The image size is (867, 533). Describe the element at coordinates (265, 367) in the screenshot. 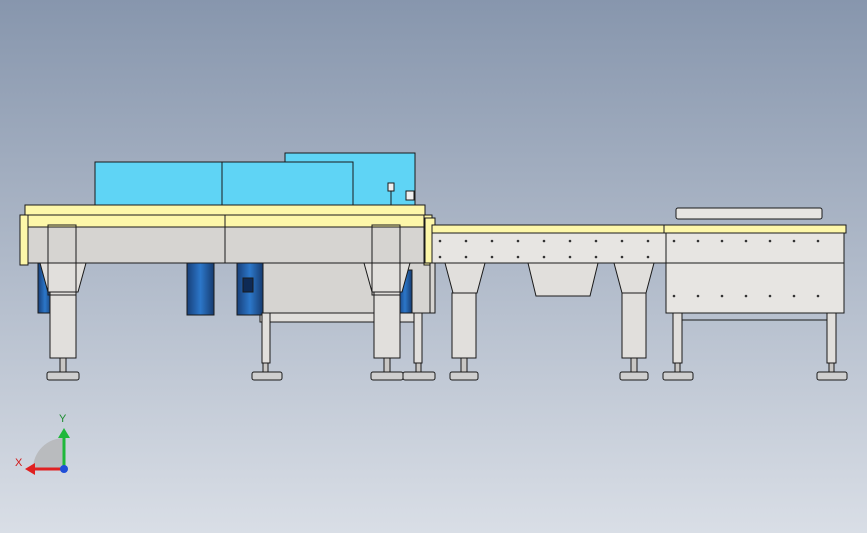

I see `leg-3-stem` at that location.